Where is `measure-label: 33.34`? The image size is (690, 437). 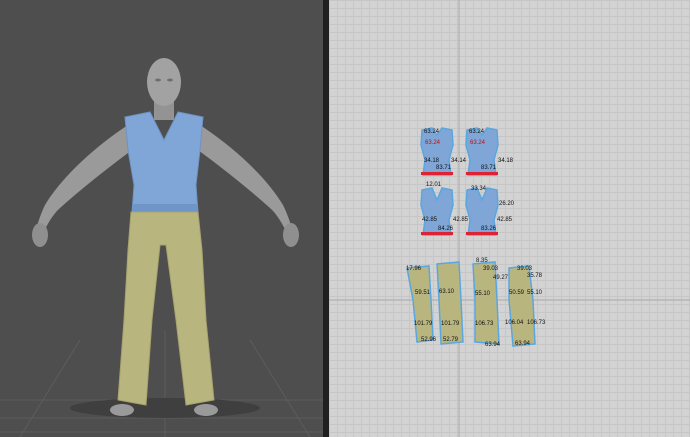 measure-label: 33.34 is located at coordinates (479, 189).